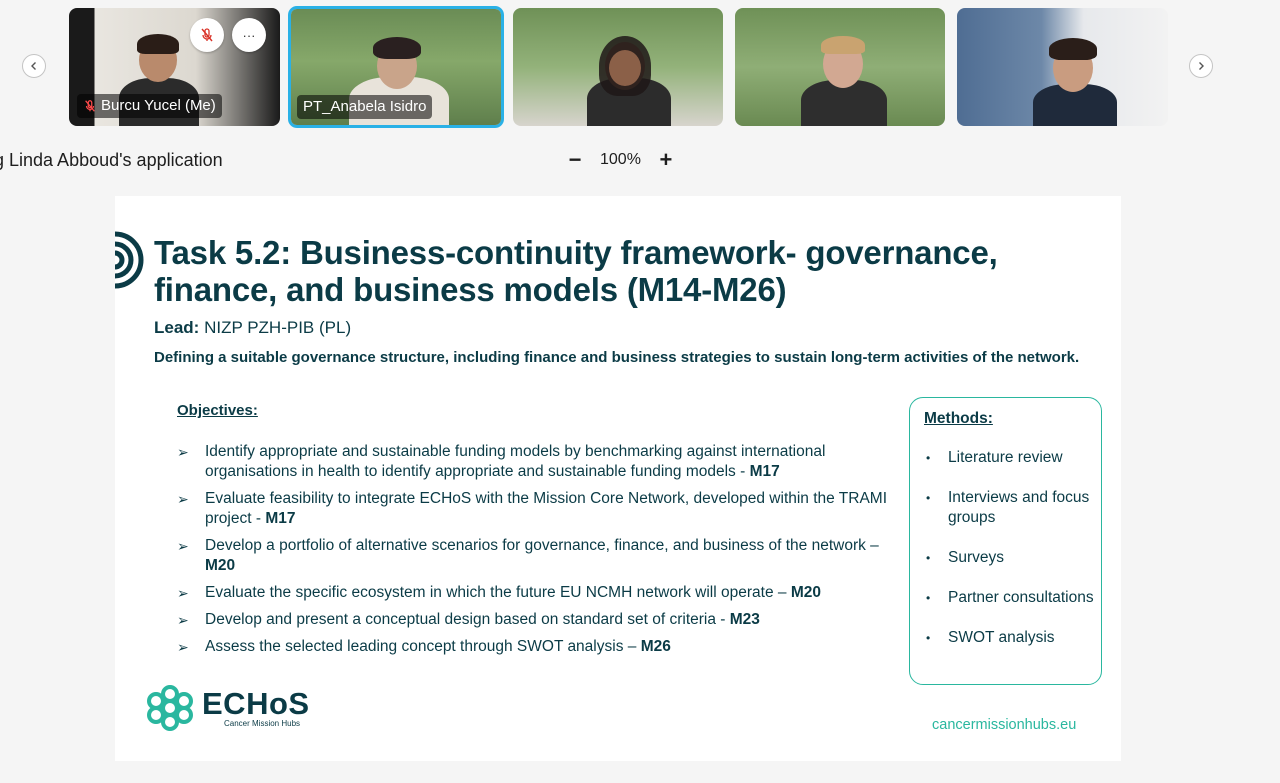 This screenshot has height=783, width=1280. I want to click on chevron-left-icon, so click(33, 66).